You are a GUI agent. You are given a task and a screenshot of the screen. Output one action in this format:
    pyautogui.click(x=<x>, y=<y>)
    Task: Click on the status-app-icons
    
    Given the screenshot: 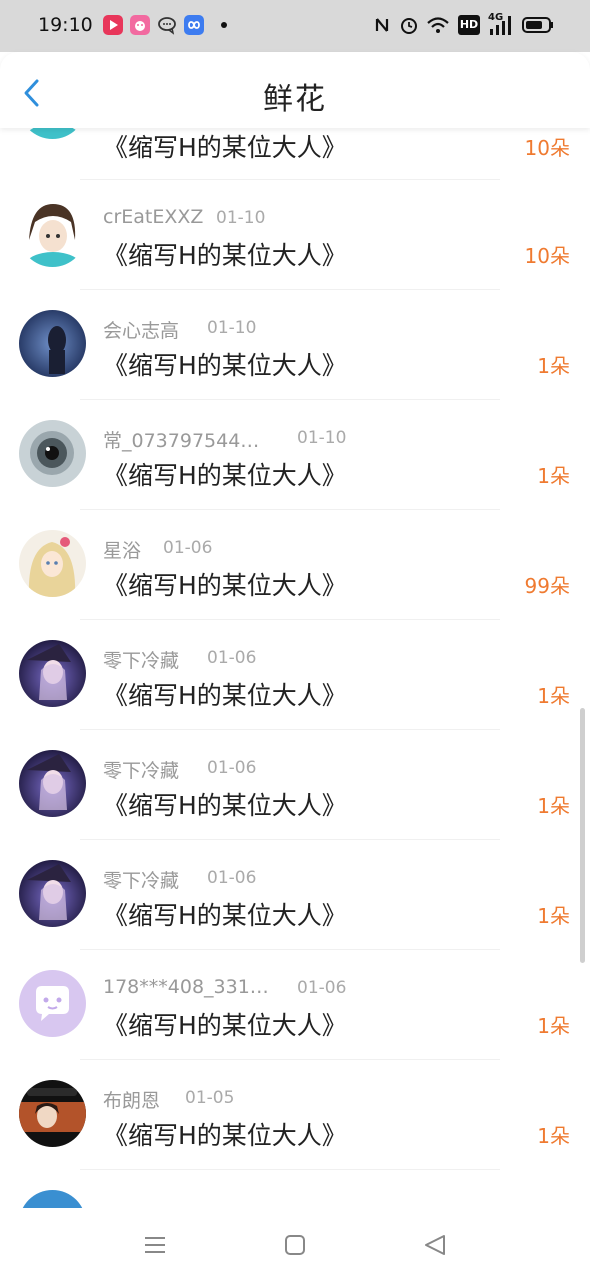 What is the action you would take?
    pyautogui.click(x=165, y=25)
    